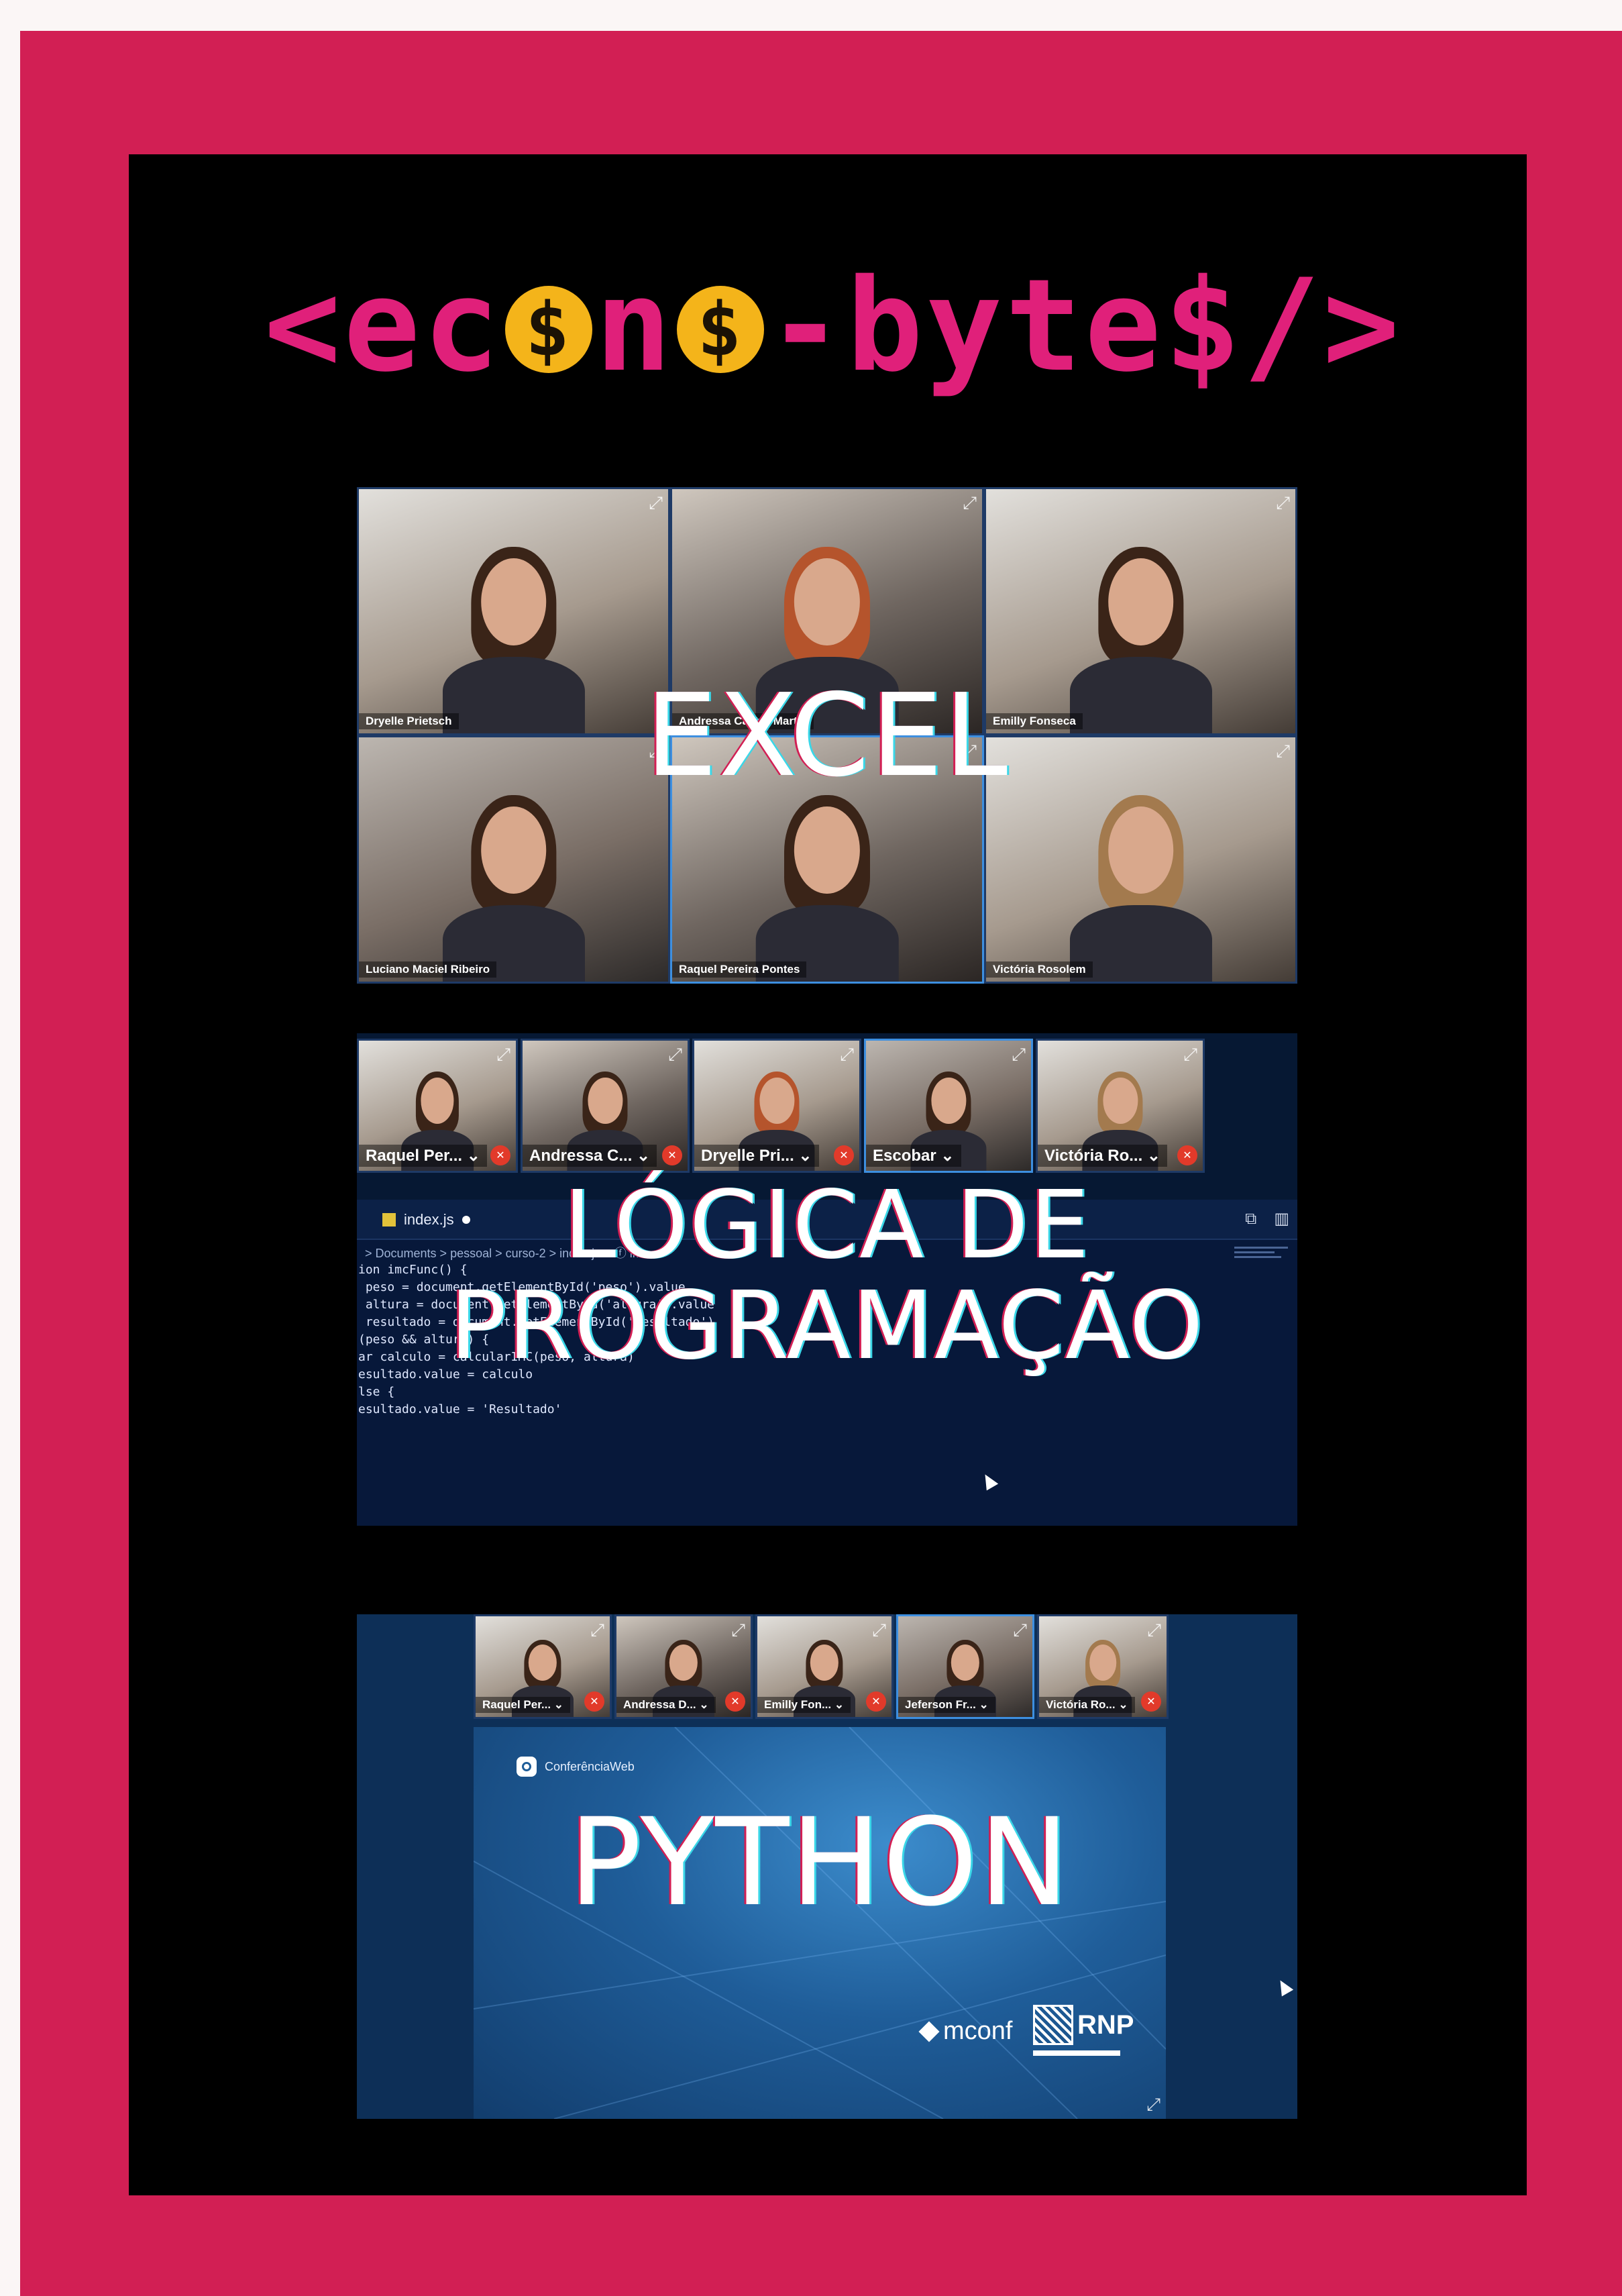 This screenshot has width=1622, height=2296. Describe the element at coordinates (1153, 2105) in the screenshot. I see `fullscreen-icon: ⤢` at that location.